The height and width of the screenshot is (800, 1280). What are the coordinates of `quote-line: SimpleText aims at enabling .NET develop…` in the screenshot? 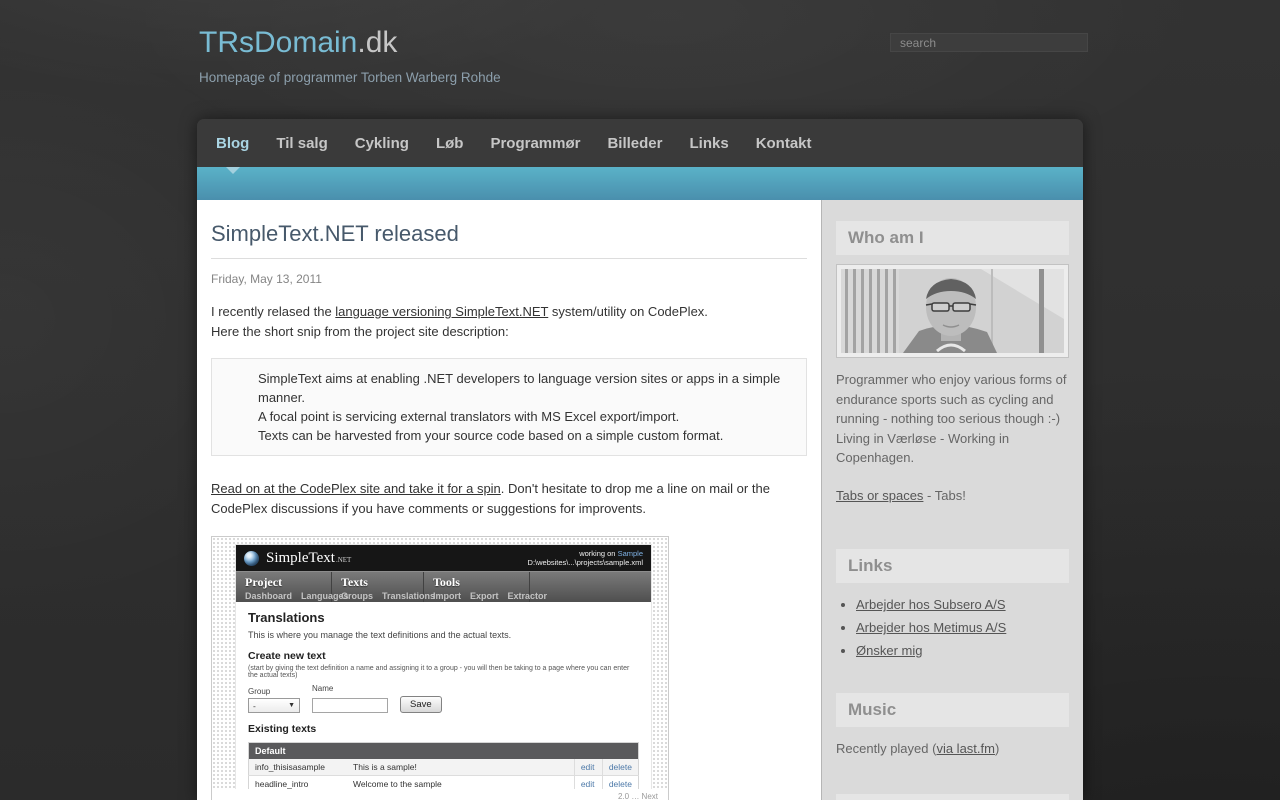 It's located at (519, 388).